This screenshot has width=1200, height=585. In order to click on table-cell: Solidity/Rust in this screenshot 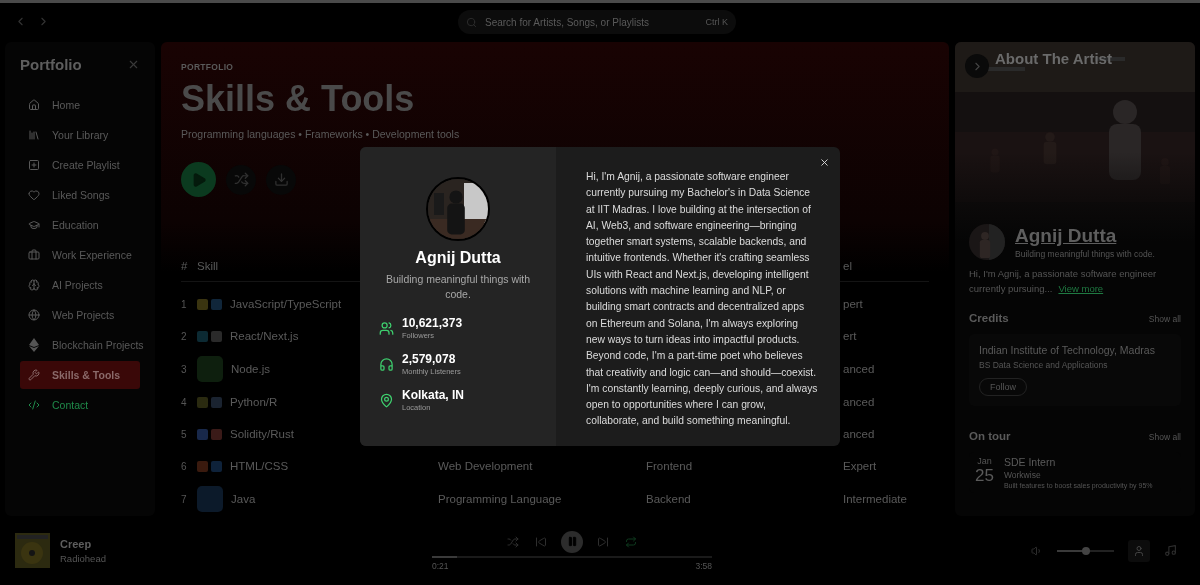, I will do `click(262, 434)`.